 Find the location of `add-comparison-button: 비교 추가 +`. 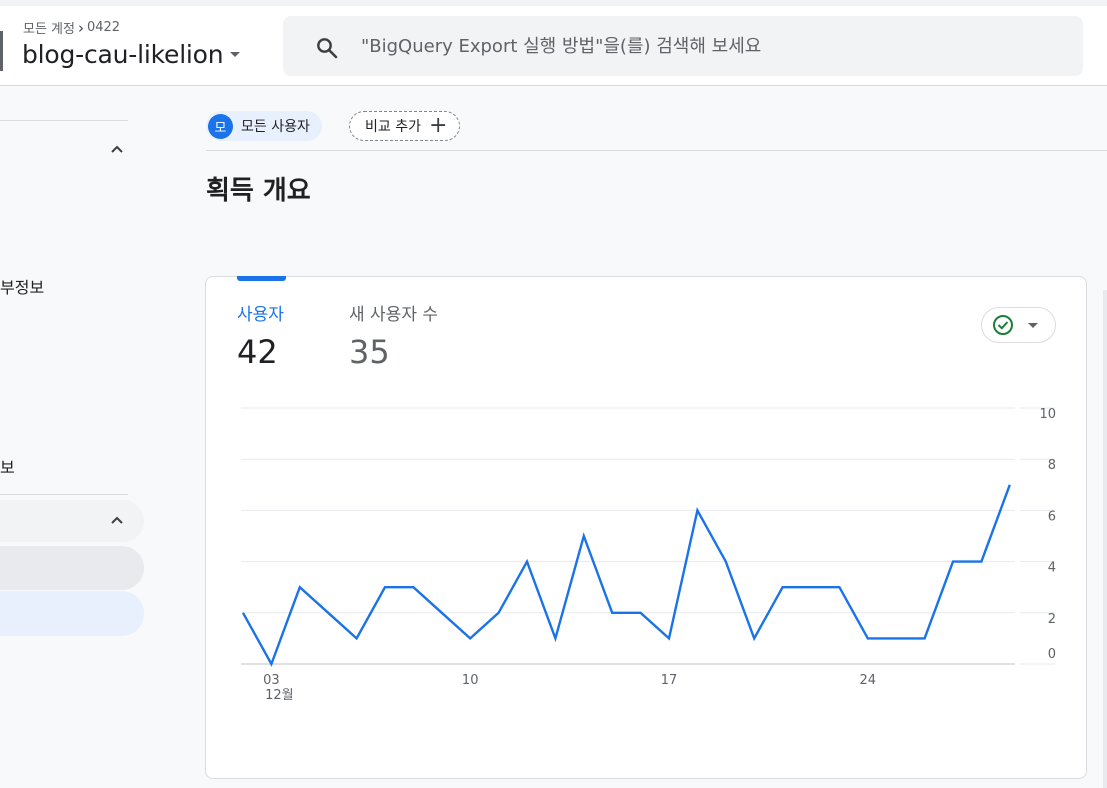

add-comparison-button: 비교 추가 + is located at coordinates (405, 126).